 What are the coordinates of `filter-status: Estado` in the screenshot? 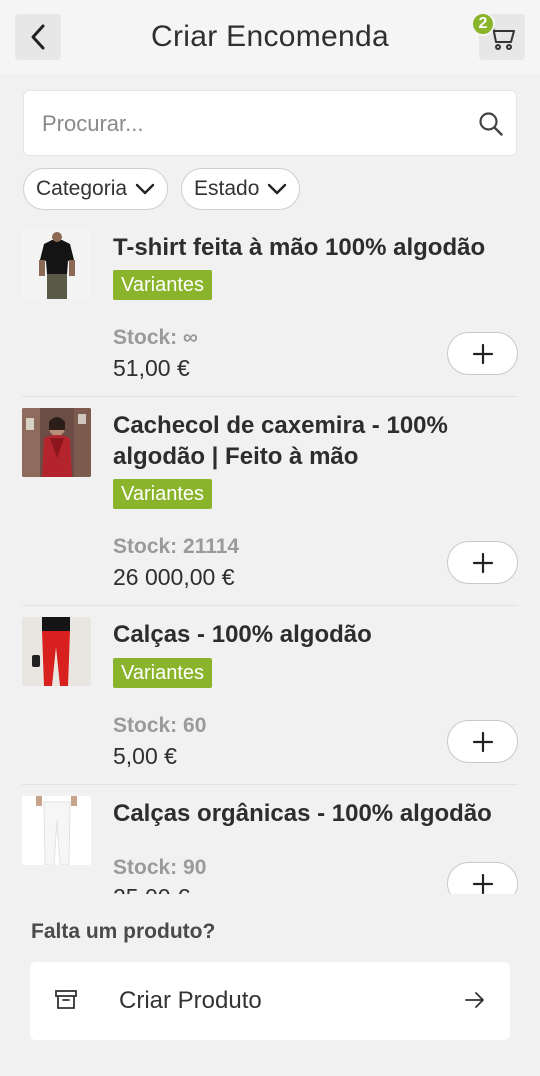 It's located at (241, 189).